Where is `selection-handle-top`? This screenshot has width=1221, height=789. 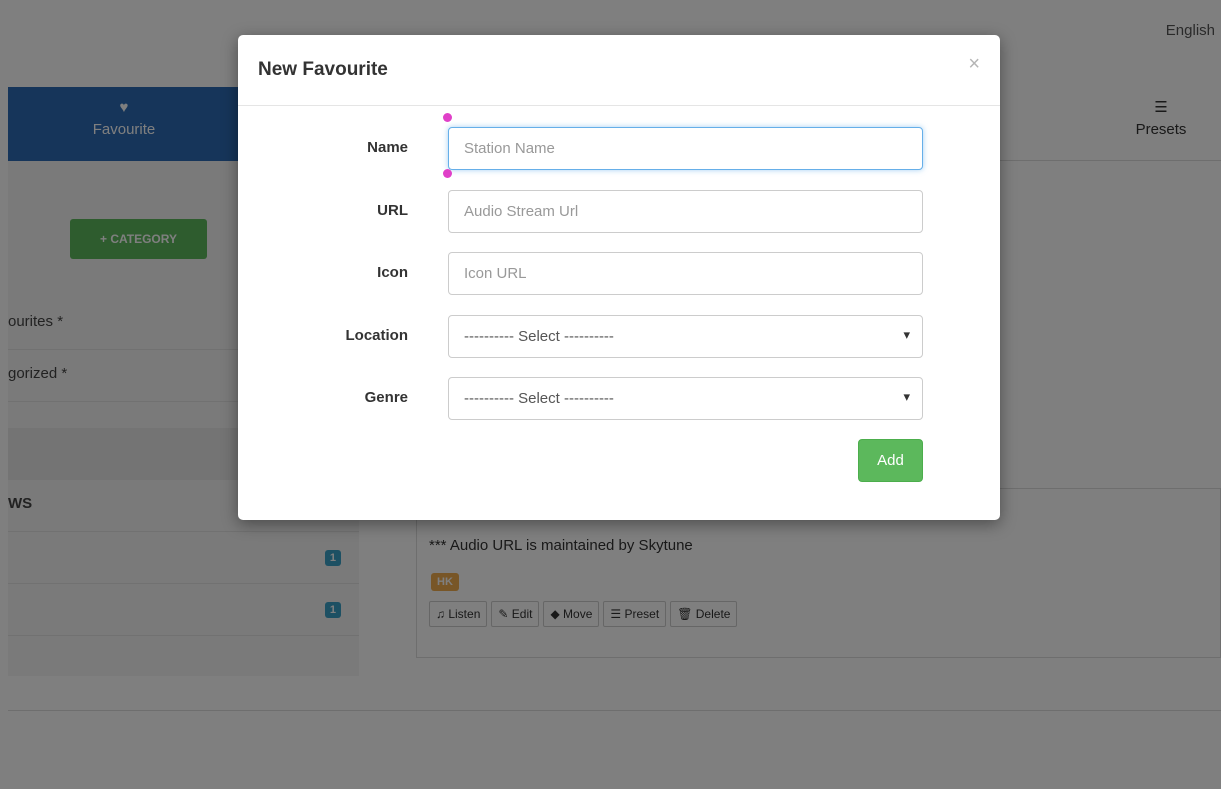 selection-handle-top is located at coordinates (447, 117).